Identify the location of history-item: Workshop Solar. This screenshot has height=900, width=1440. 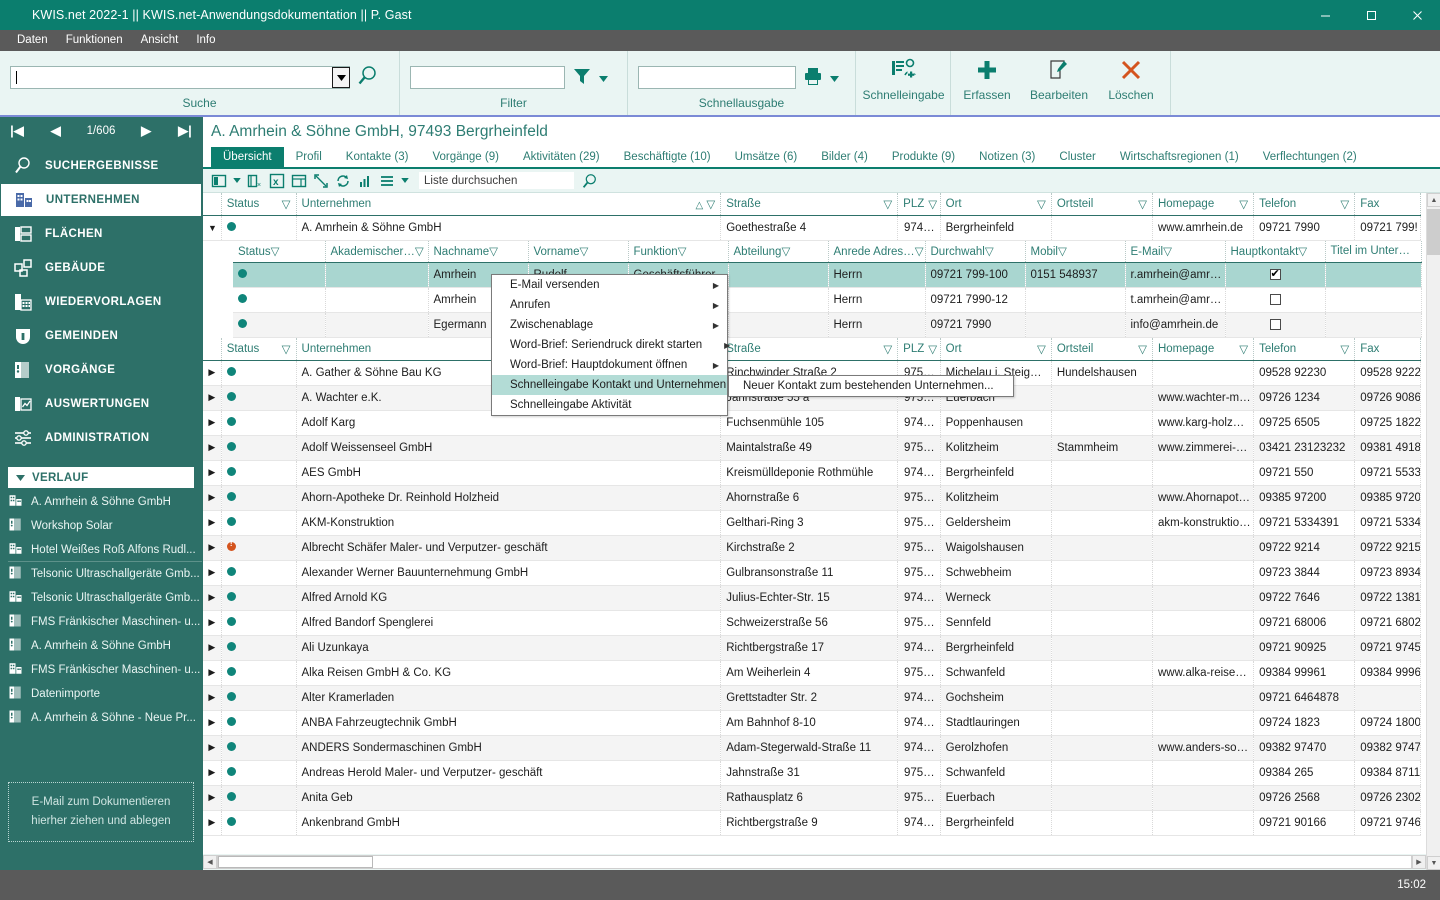
(105, 526).